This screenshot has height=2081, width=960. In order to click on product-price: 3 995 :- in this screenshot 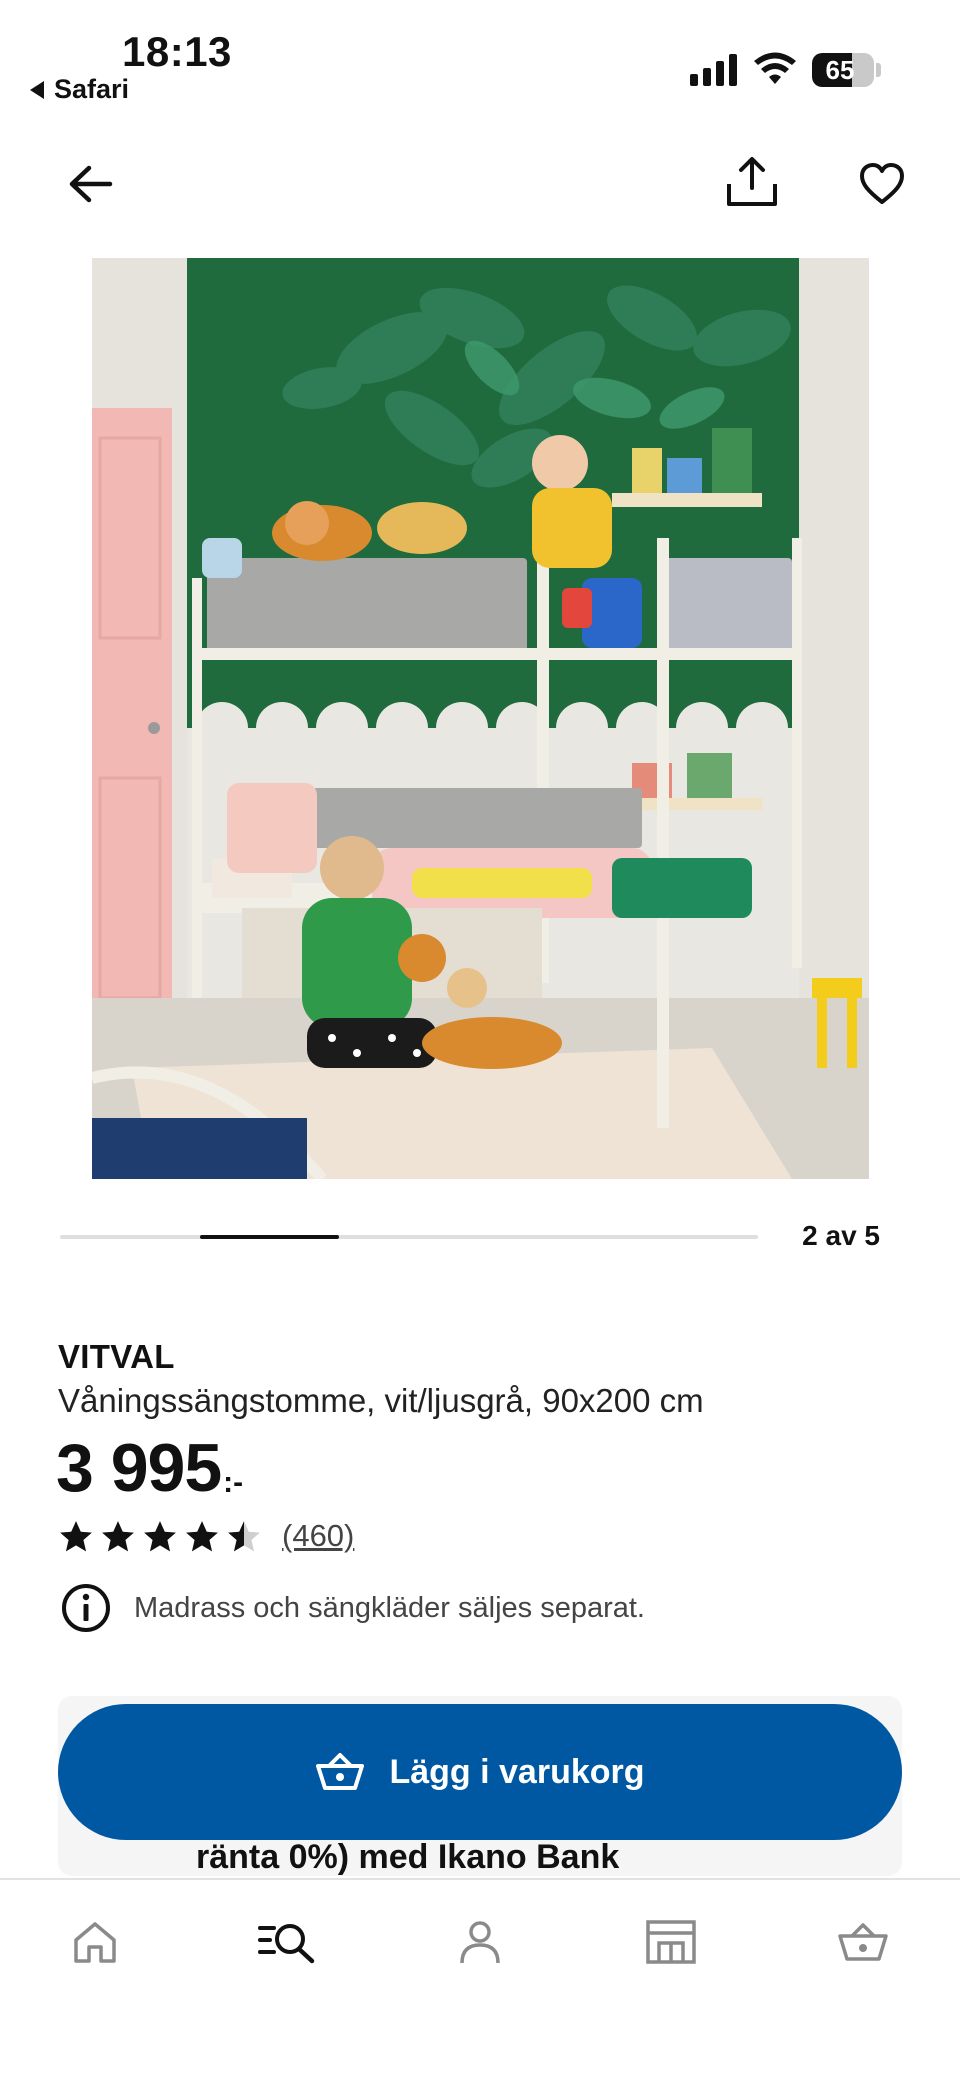, I will do `click(149, 1468)`.